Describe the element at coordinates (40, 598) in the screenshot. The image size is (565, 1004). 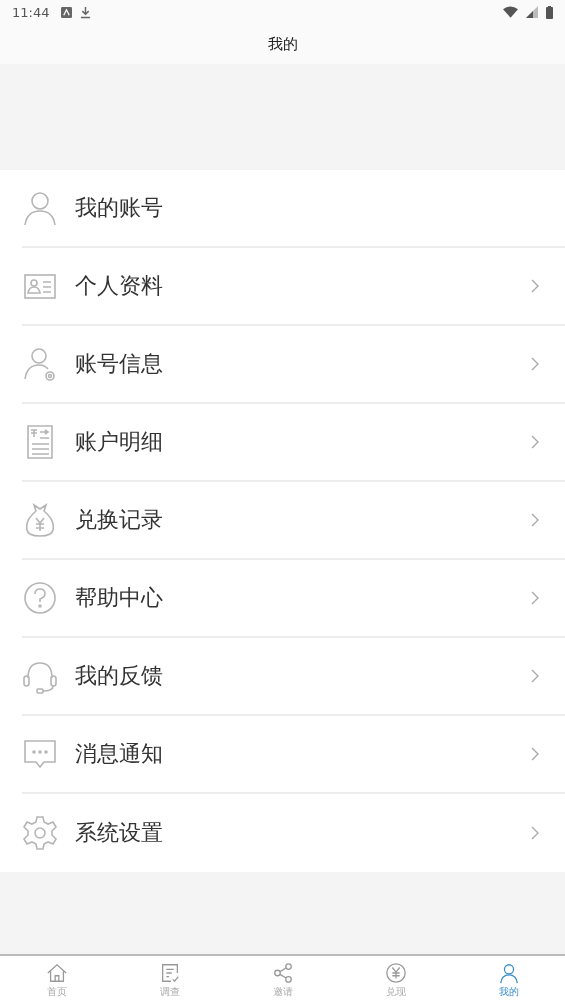
I see `help-icon` at that location.